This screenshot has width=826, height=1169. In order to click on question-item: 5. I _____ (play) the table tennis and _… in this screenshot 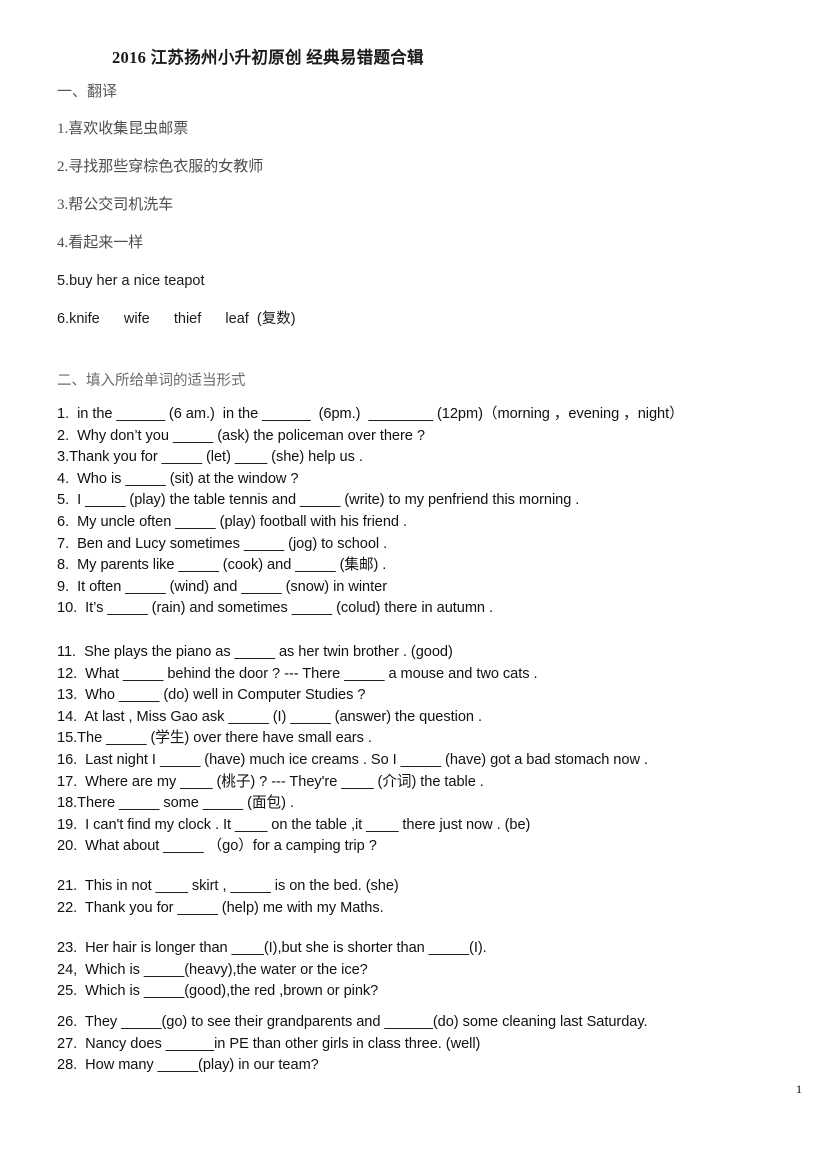, I will do `click(318, 500)`.